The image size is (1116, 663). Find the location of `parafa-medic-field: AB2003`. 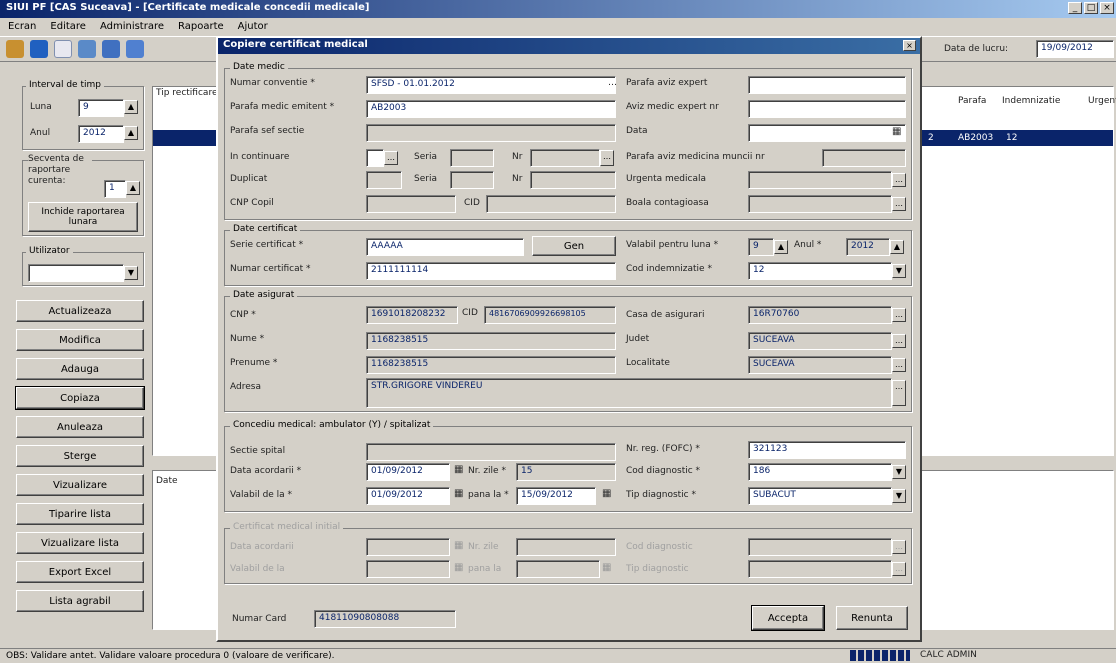

parafa-medic-field: AB2003 is located at coordinates (491, 109).